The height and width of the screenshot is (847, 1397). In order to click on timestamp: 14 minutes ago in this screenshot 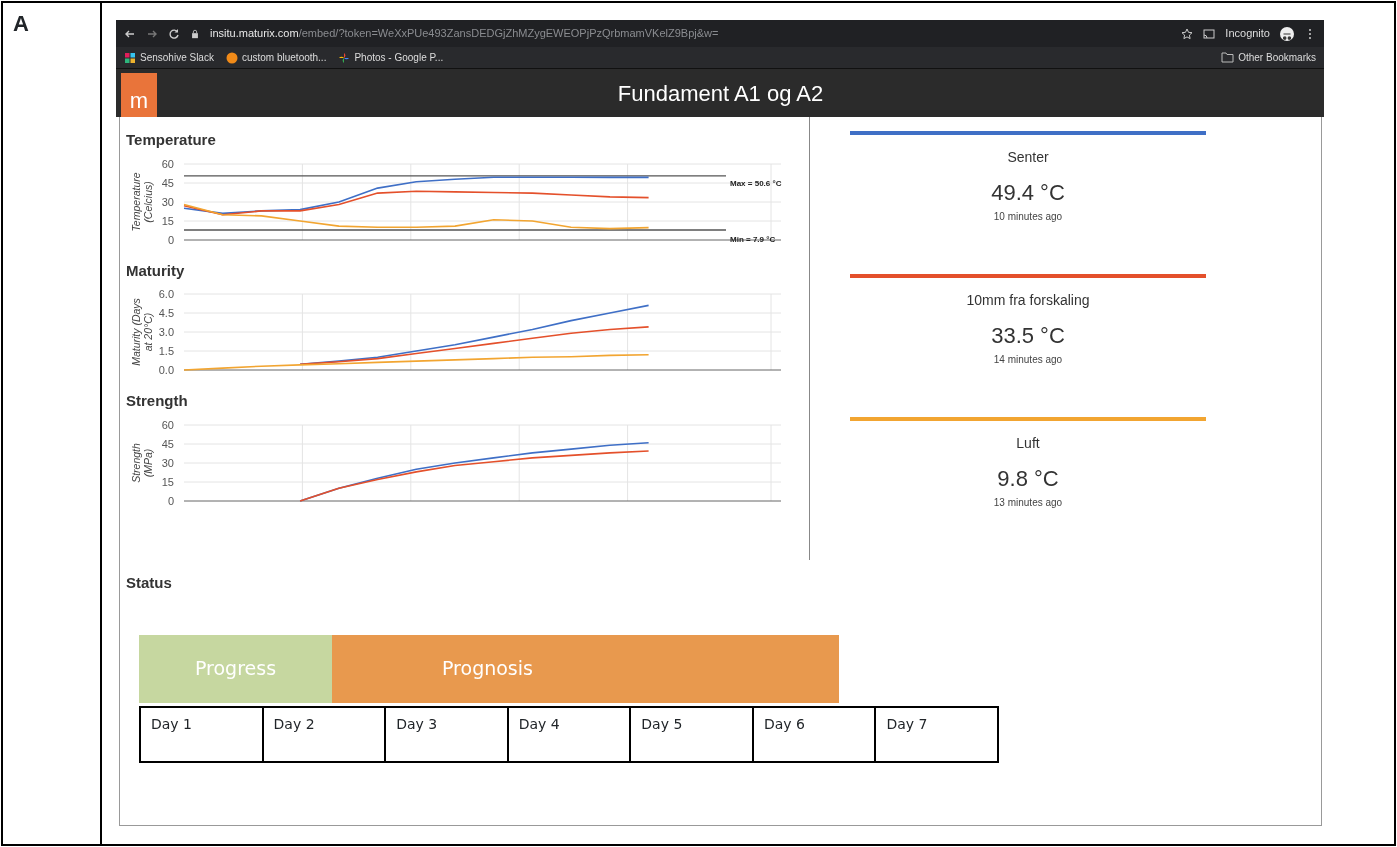, I will do `click(1028, 360)`.